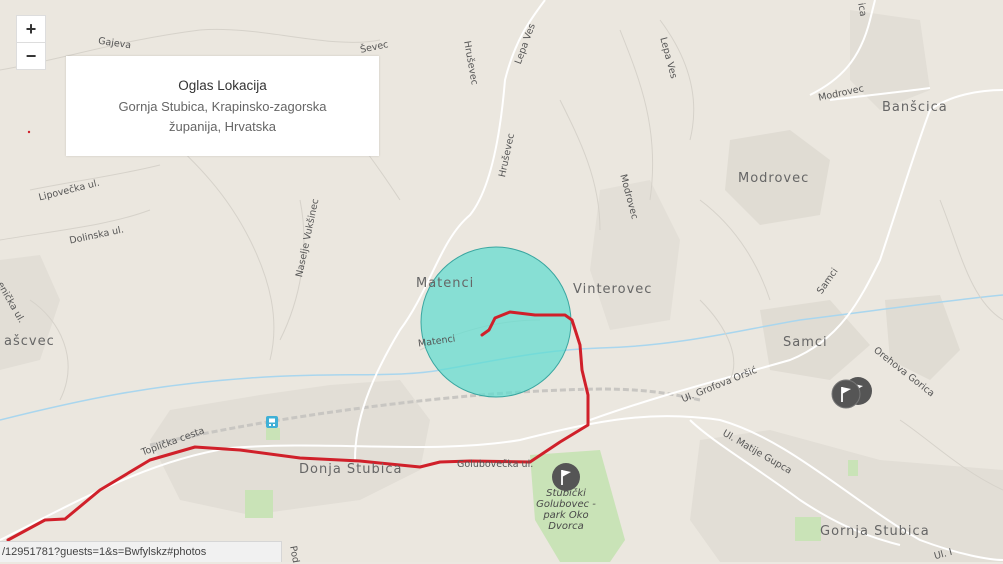  Describe the element at coordinates (495, 464) in the screenshot. I see `street-label: Golubovečka ul.` at that location.